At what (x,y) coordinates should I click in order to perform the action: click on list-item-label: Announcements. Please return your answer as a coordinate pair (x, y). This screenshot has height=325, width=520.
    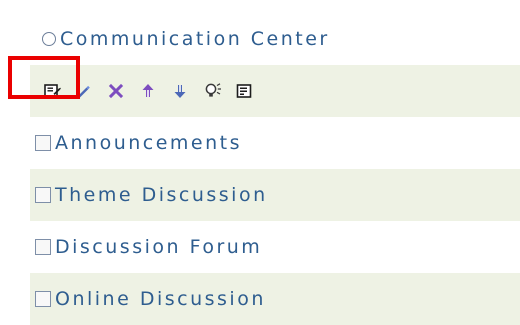
    Looking at the image, I should click on (149, 142).